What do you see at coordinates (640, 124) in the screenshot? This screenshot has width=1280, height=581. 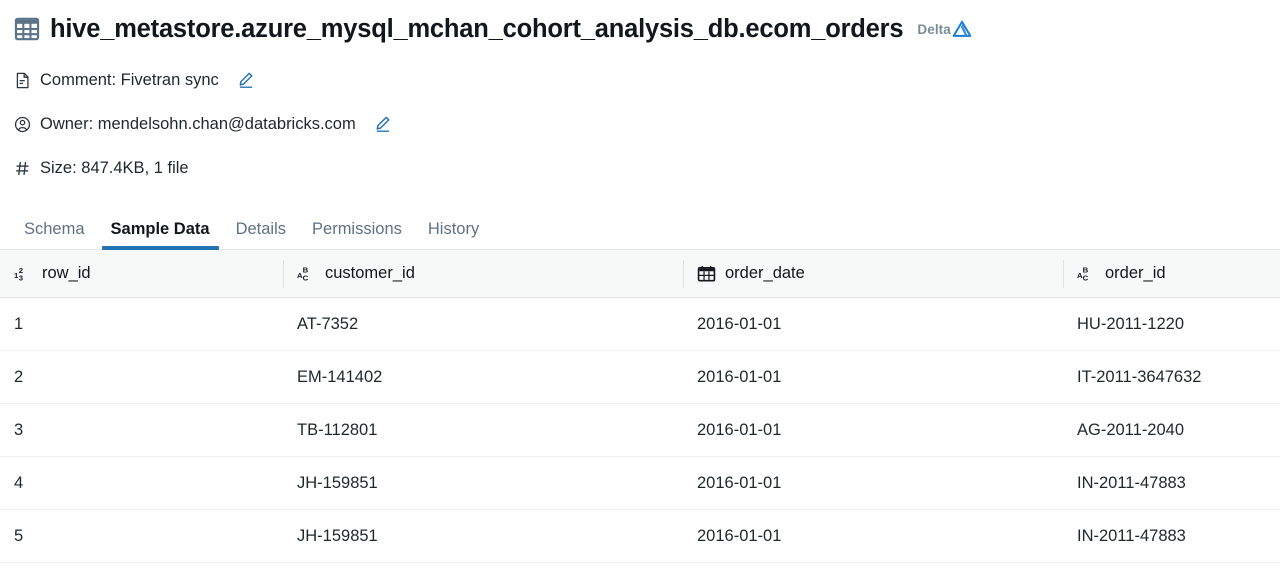 I see `meta-row-owner: Owner: mendelsohn.chan@databricks.com` at bounding box center [640, 124].